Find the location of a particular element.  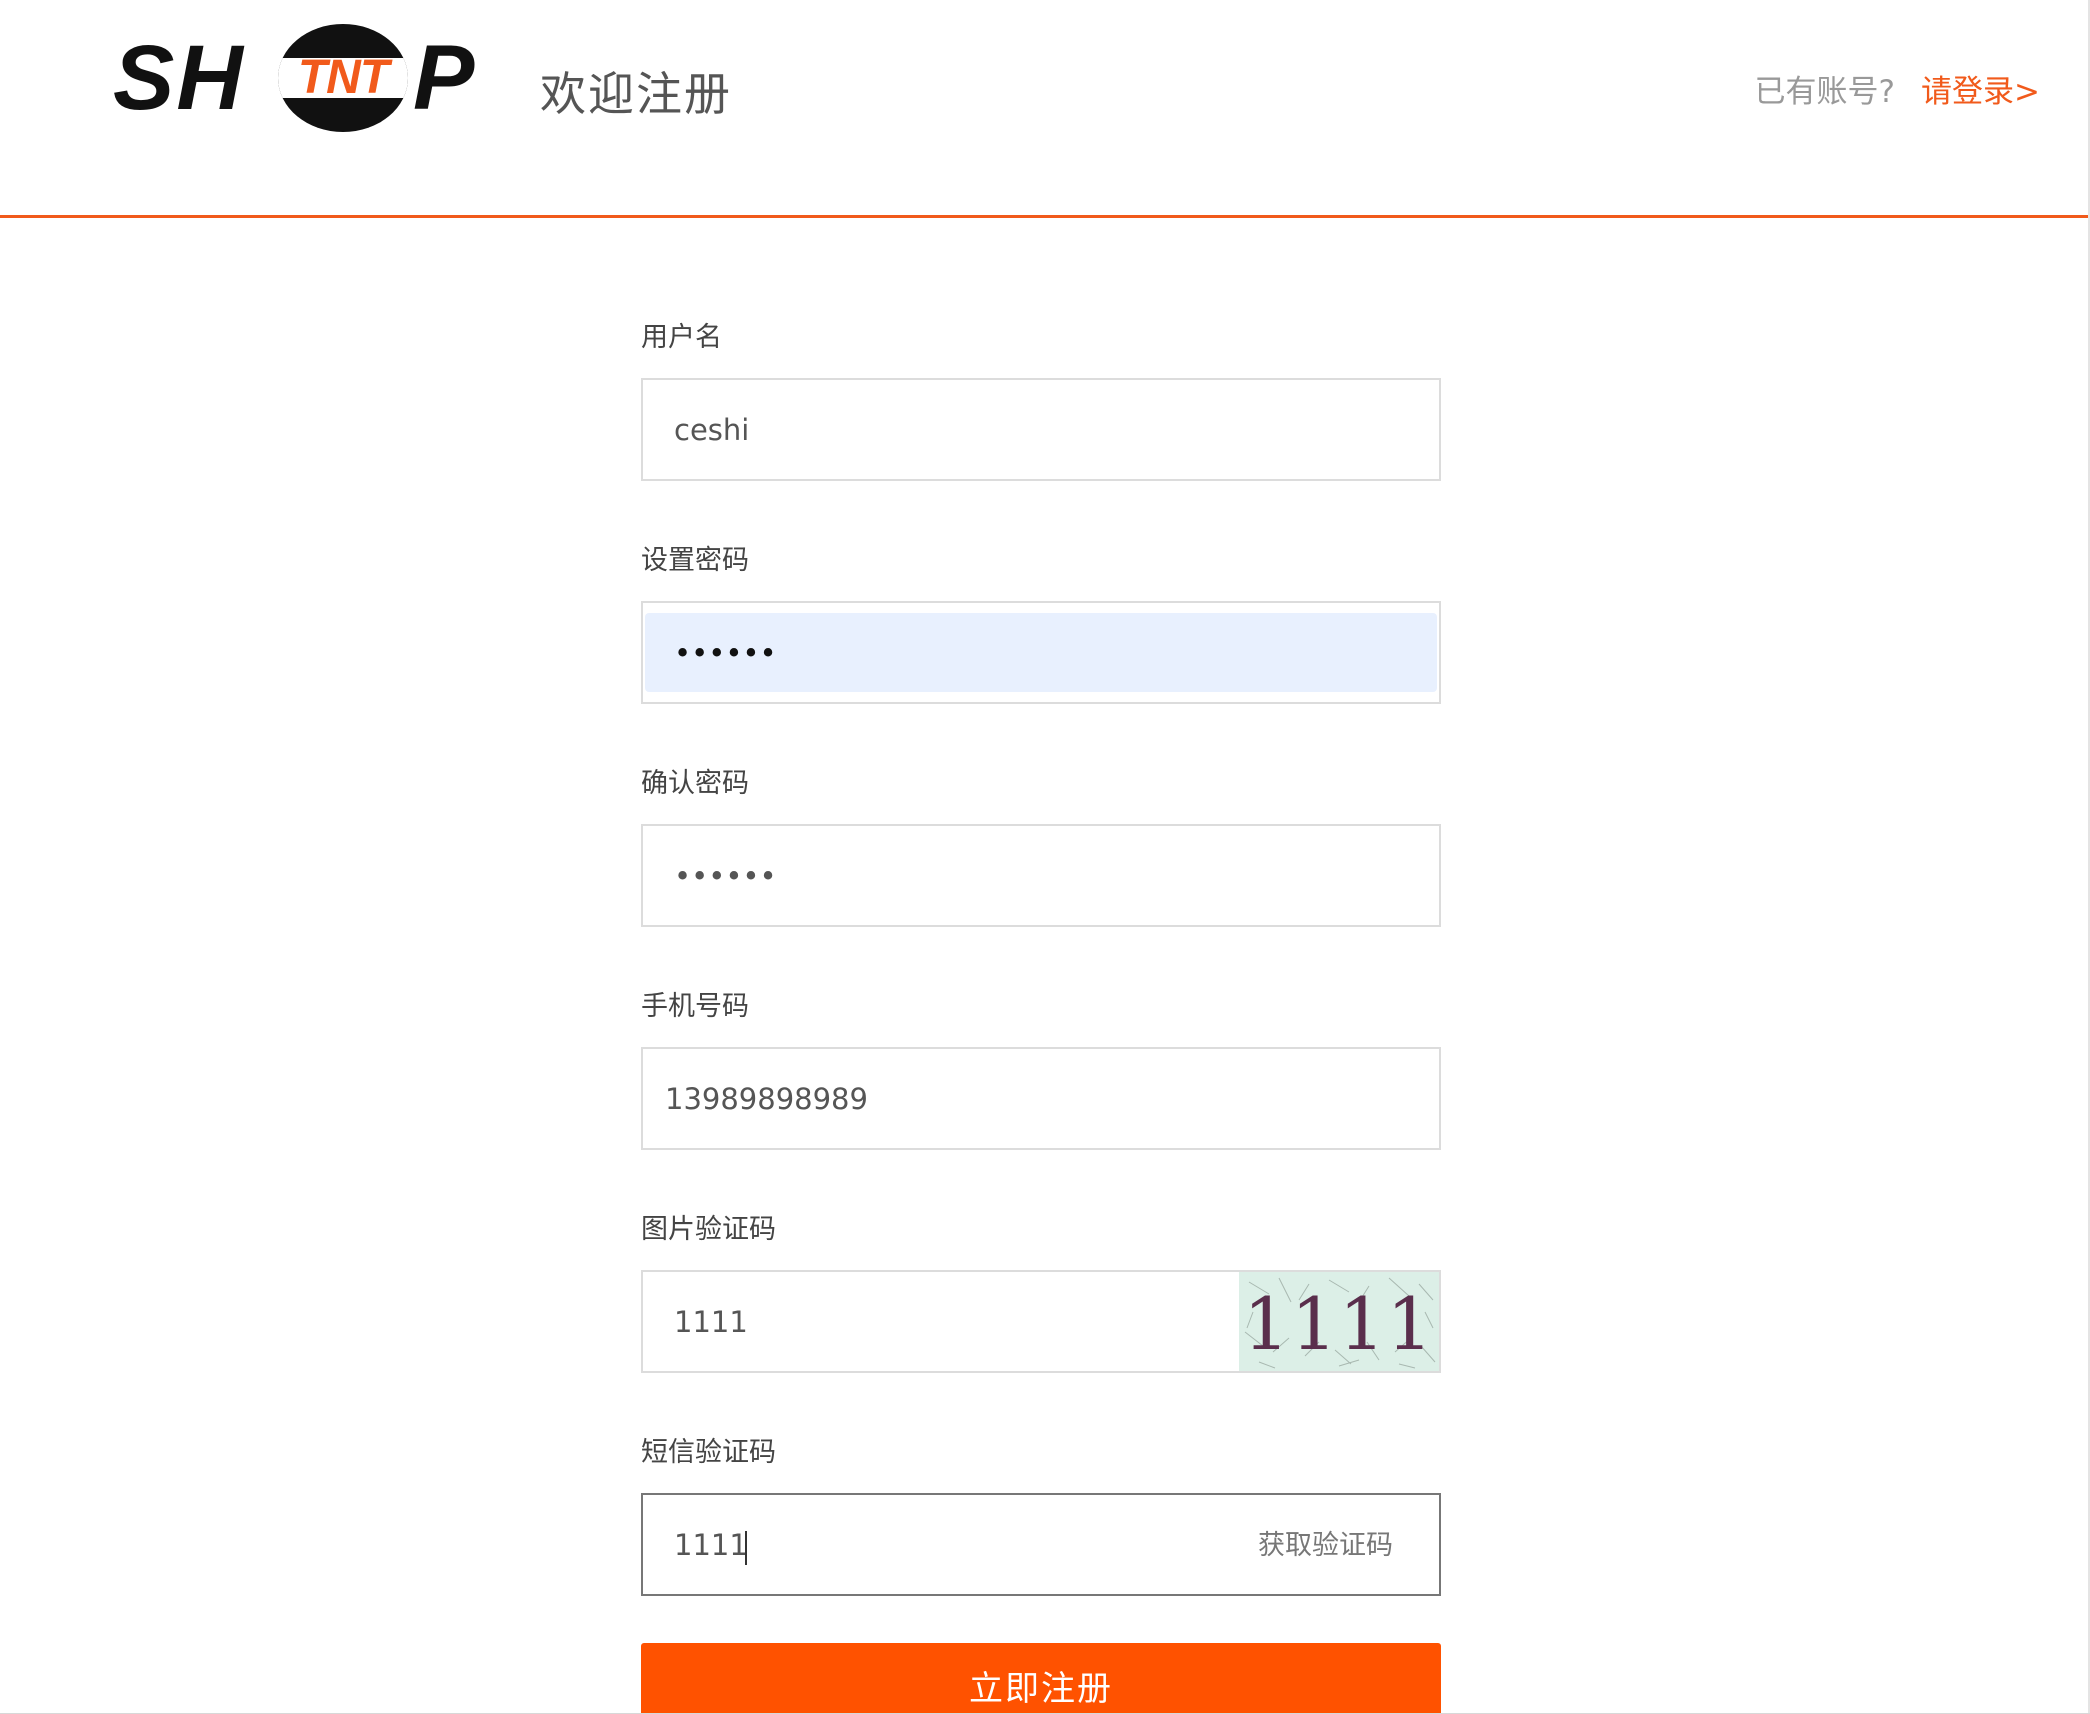

logo-circle: TNT is located at coordinates (343, 78).